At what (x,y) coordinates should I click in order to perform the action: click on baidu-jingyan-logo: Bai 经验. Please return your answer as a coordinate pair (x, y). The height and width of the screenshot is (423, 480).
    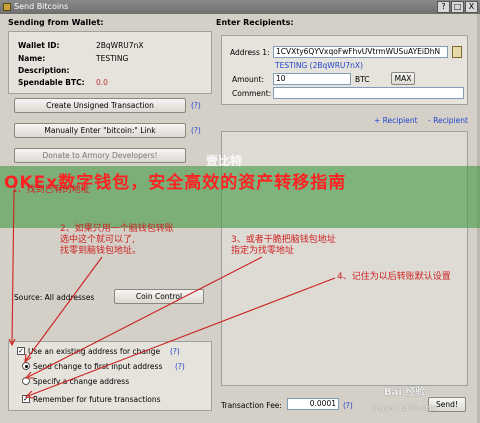
    Looking at the image, I should click on (405, 392).